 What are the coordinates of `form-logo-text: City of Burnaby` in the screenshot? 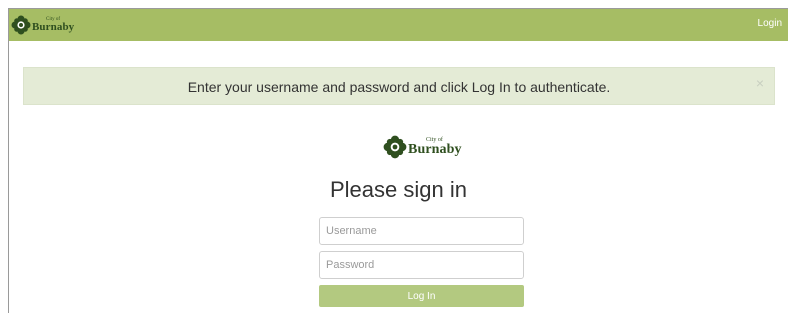 It's located at (435, 147).